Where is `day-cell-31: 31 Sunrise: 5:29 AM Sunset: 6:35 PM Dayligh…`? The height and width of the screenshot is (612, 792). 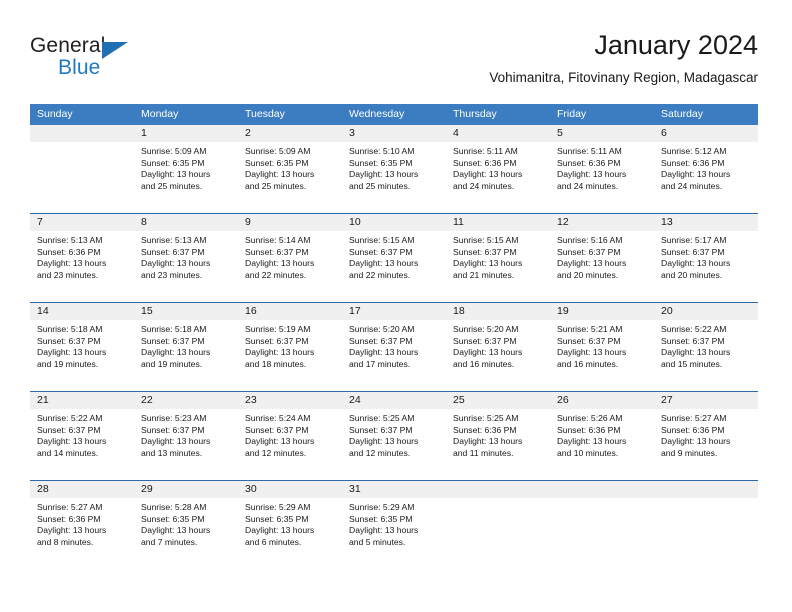 day-cell-31: 31 Sunrise: 5:29 AM Sunset: 6:35 PM Dayligh… is located at coordinates (394, 525).